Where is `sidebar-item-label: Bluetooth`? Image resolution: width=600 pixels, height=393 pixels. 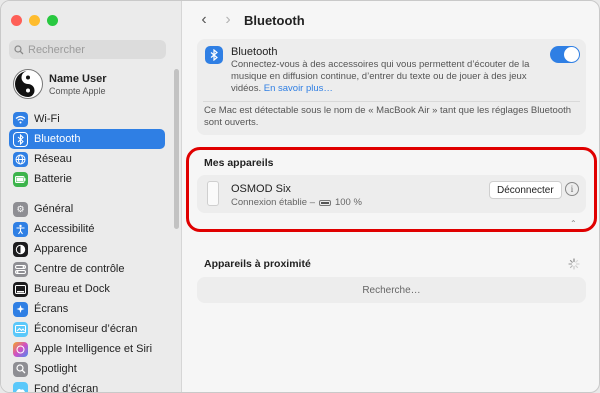
sidebar-item-label: Bluetooth is located at coordinates (57, 139).